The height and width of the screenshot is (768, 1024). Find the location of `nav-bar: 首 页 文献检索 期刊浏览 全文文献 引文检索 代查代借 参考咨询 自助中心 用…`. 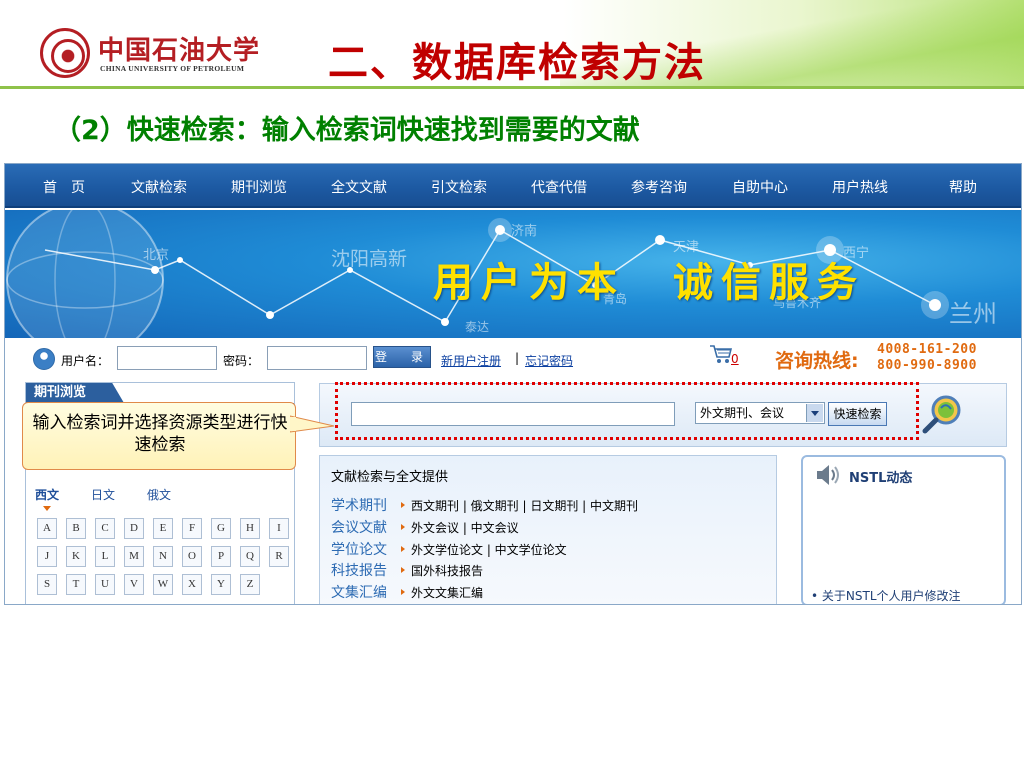

nav-bar: 首 页 文献检索 期刊浏览 全文文献 引文检索 代查代借 参考咨询 自助中心 用… is located at coordinates (513, 186).